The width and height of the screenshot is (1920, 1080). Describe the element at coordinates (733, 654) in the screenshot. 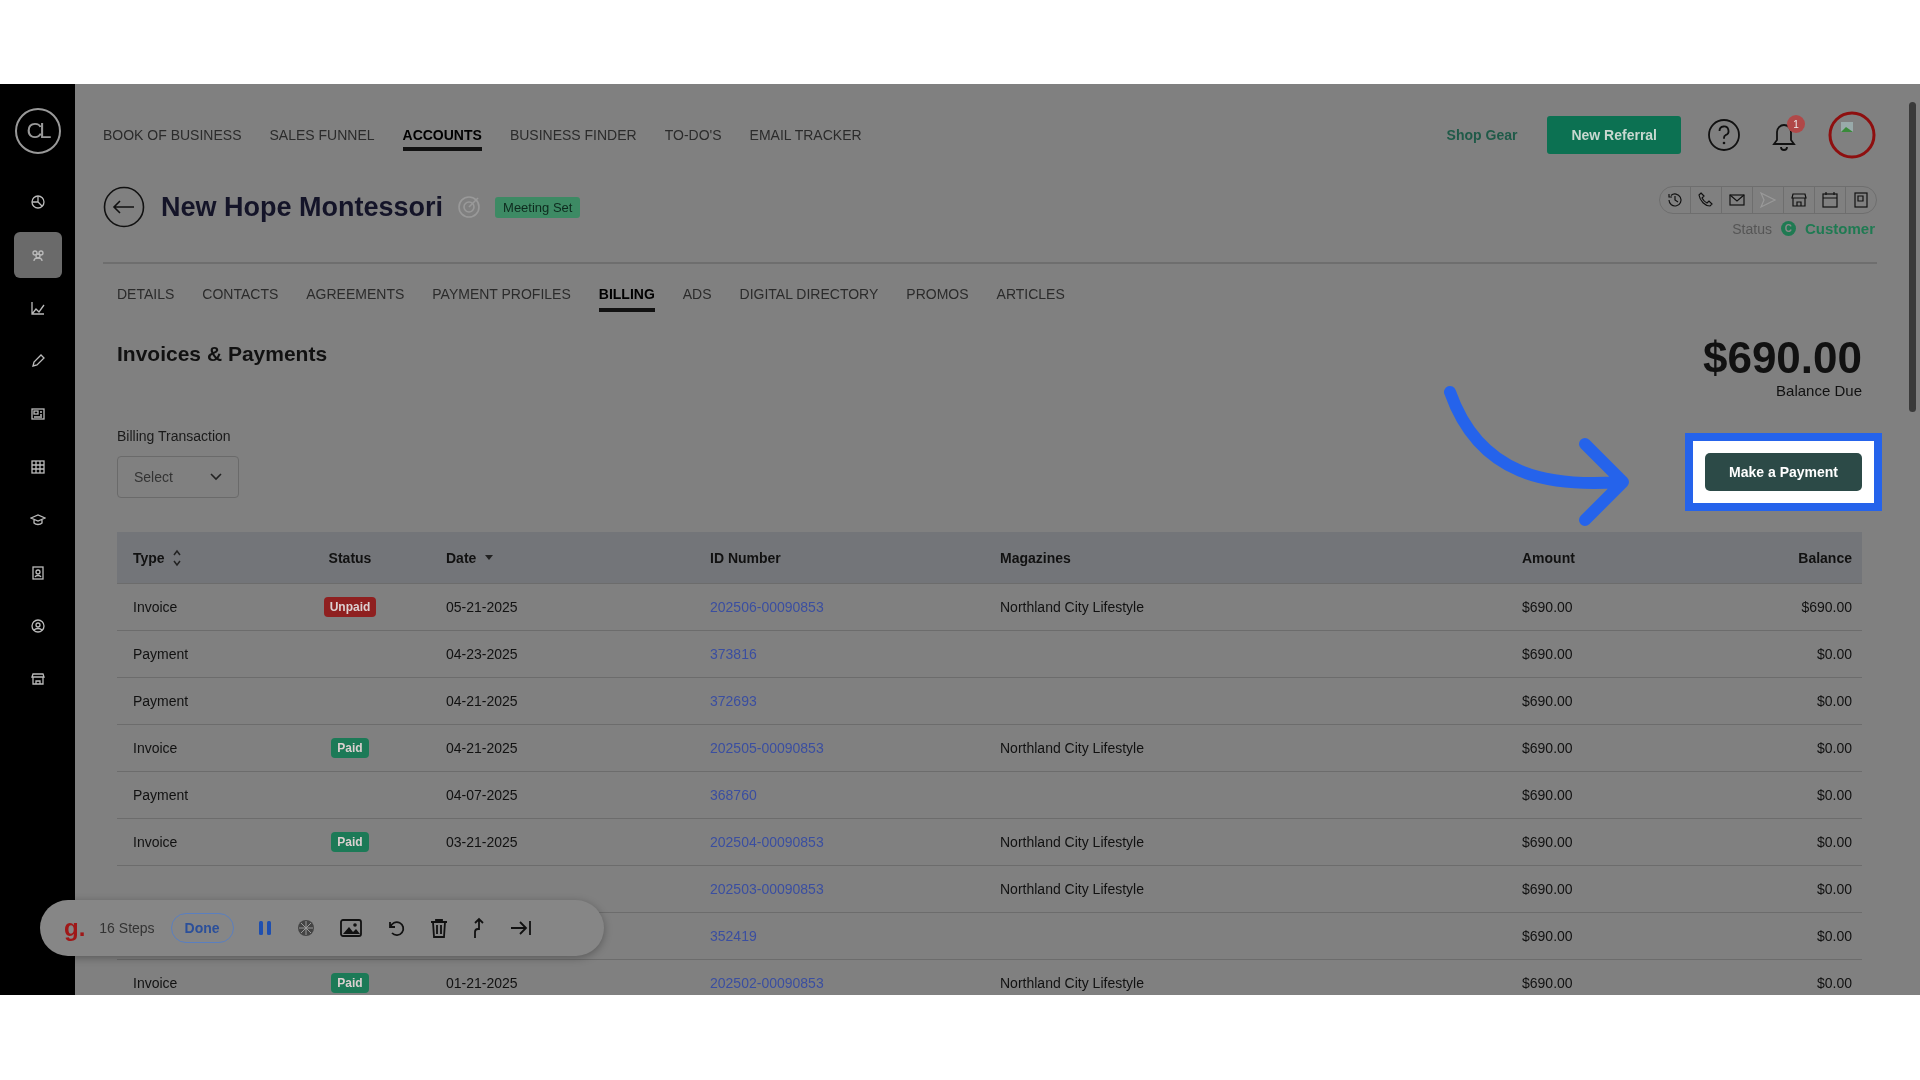

I see `id-link: 373816` at that location.